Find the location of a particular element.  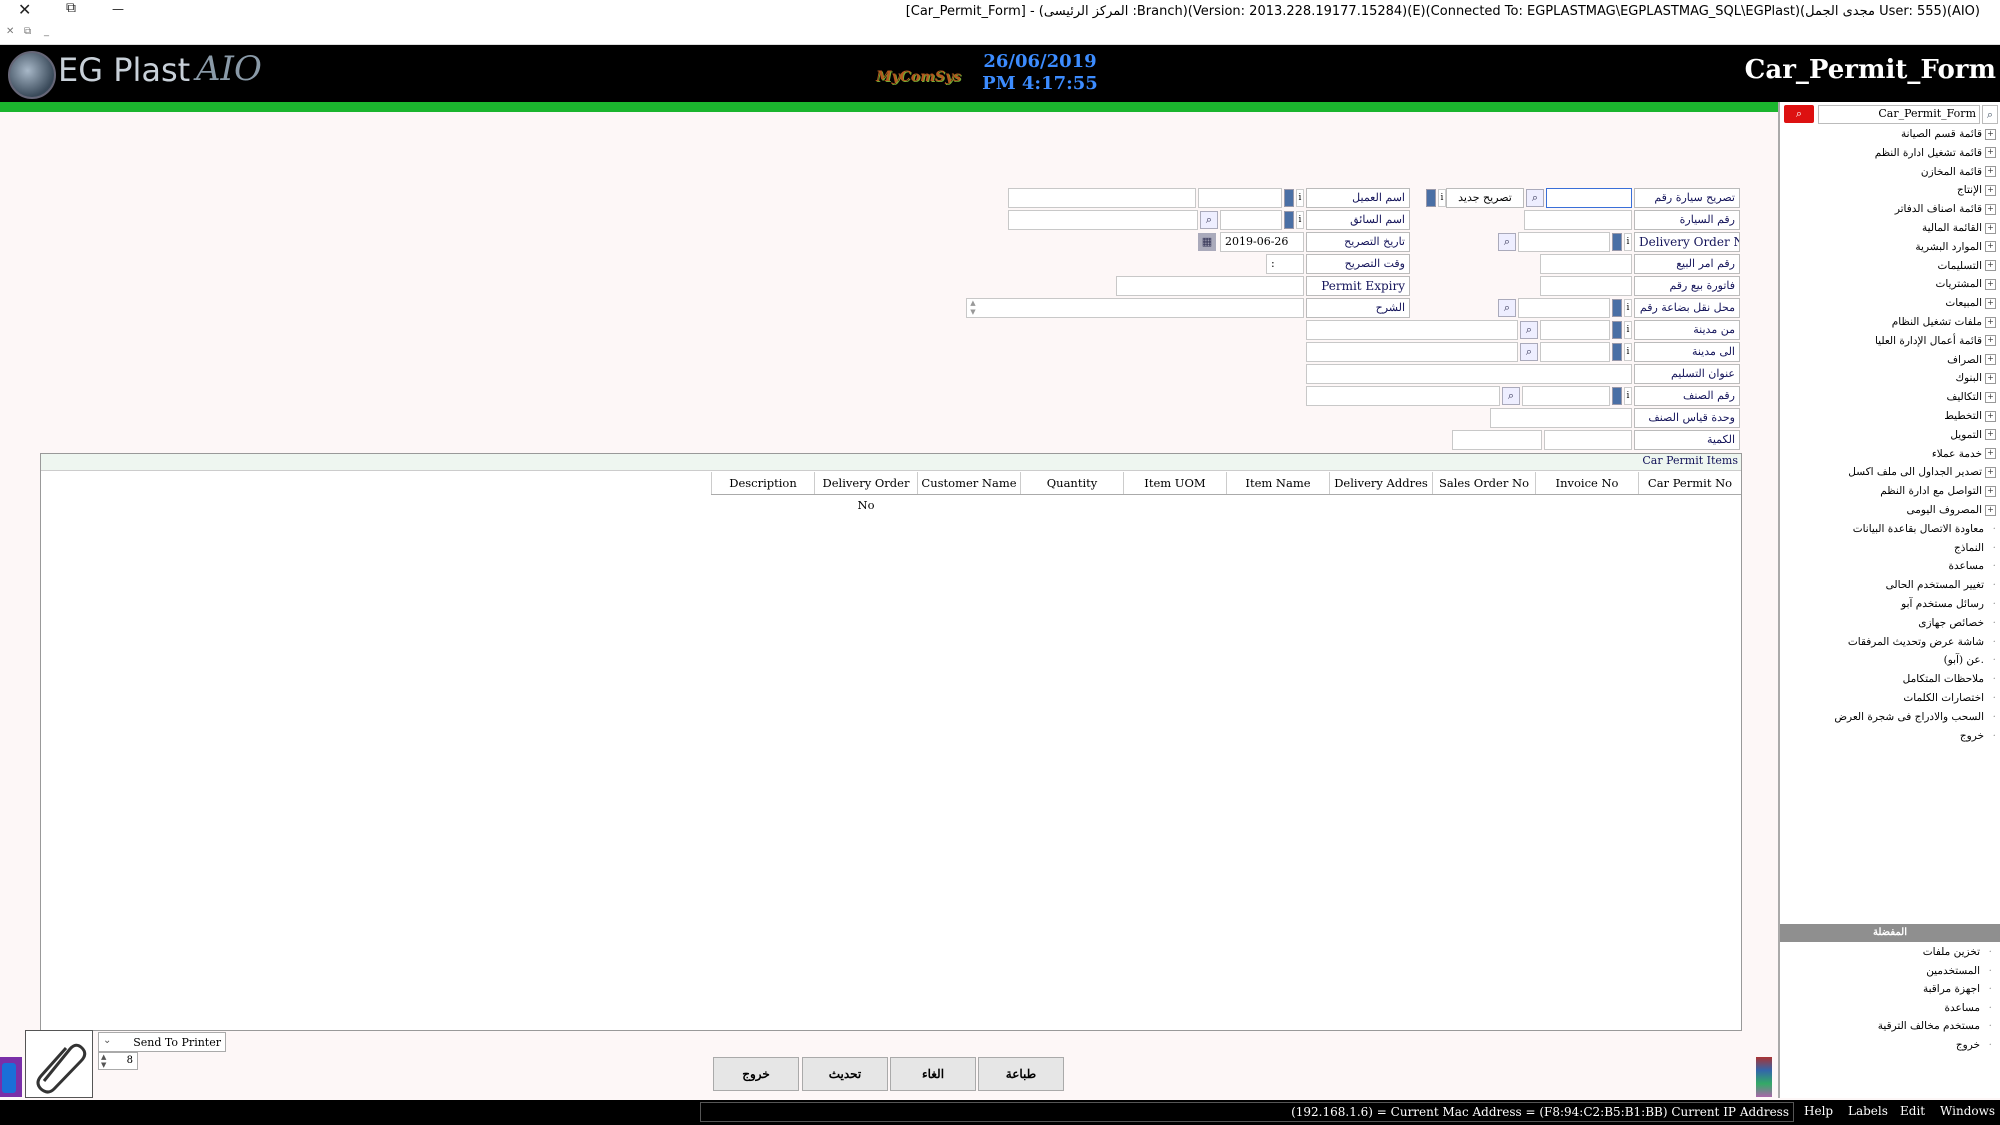

from-city-name-input is located at coordinates (1412, 330).